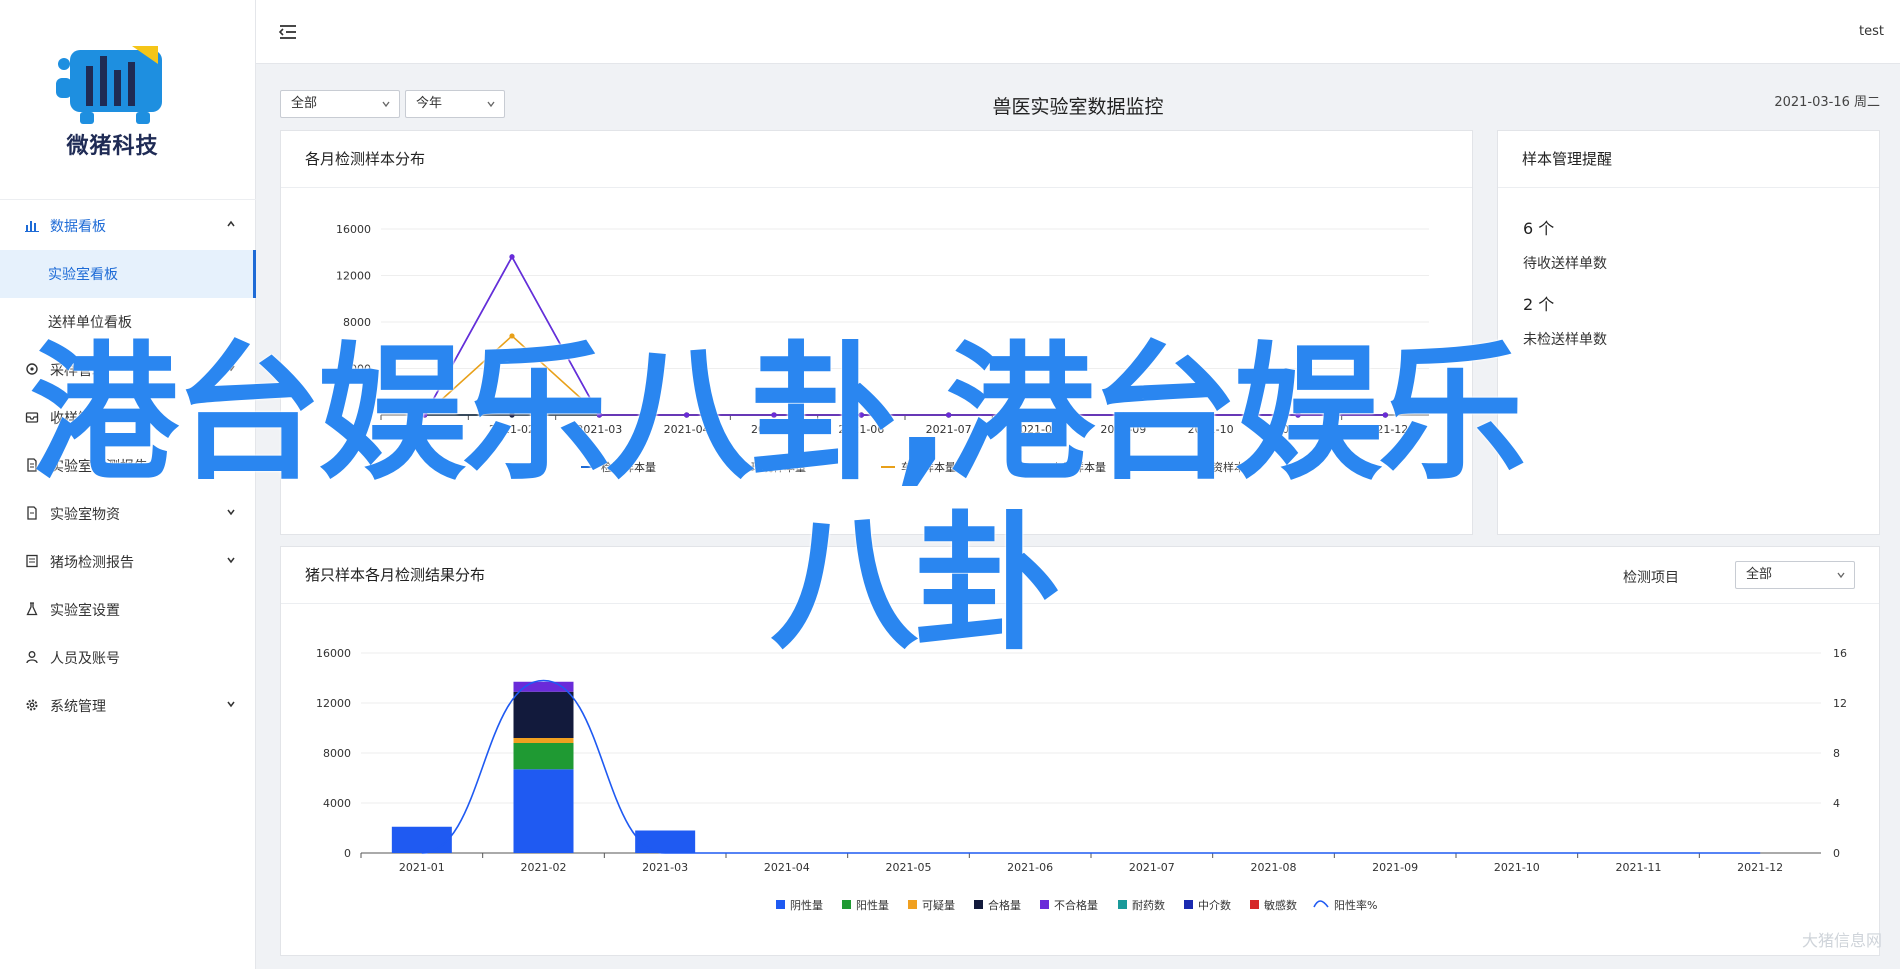 This screenshot has height=969, width=1900. Describe the element at coordinates (85, 611) in the screenshot. I see `sidebar-item-label: 实验室设置` at that location.